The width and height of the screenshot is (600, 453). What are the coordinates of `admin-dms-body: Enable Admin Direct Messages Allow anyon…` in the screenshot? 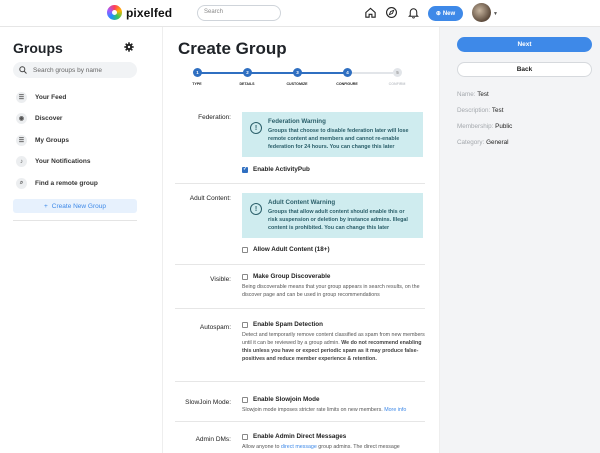 It's located at (335, 442).